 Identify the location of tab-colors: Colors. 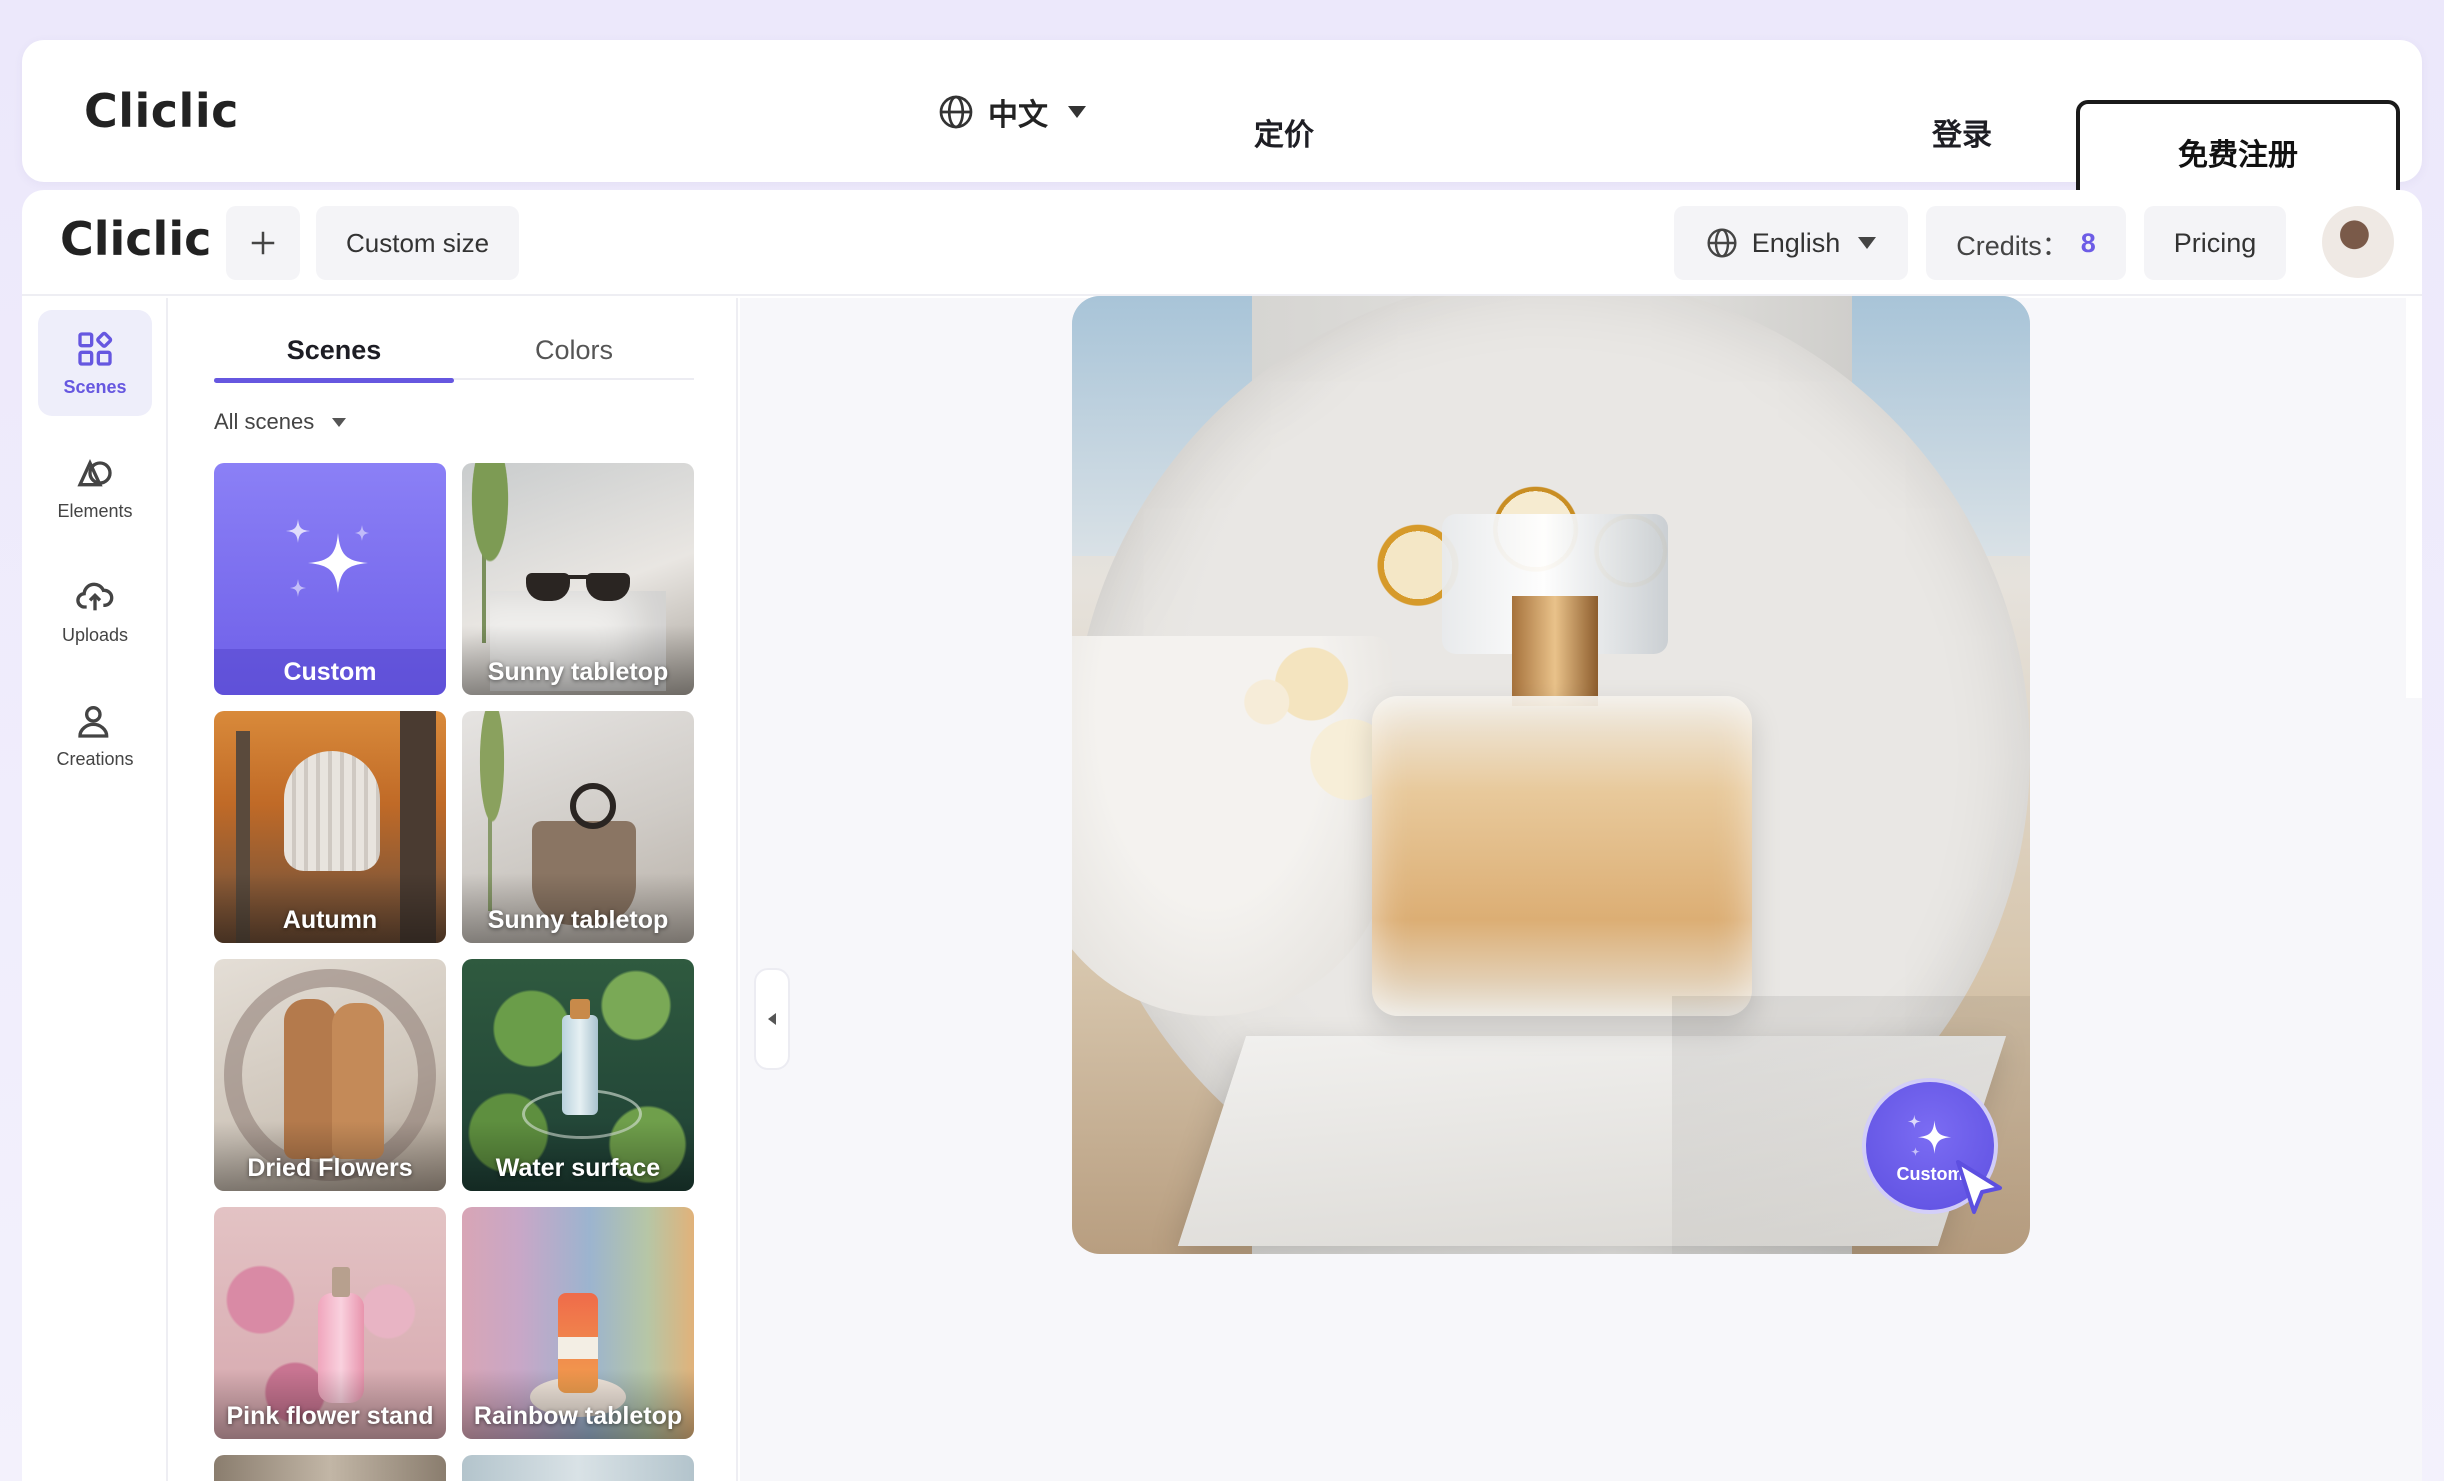
(574, 350).